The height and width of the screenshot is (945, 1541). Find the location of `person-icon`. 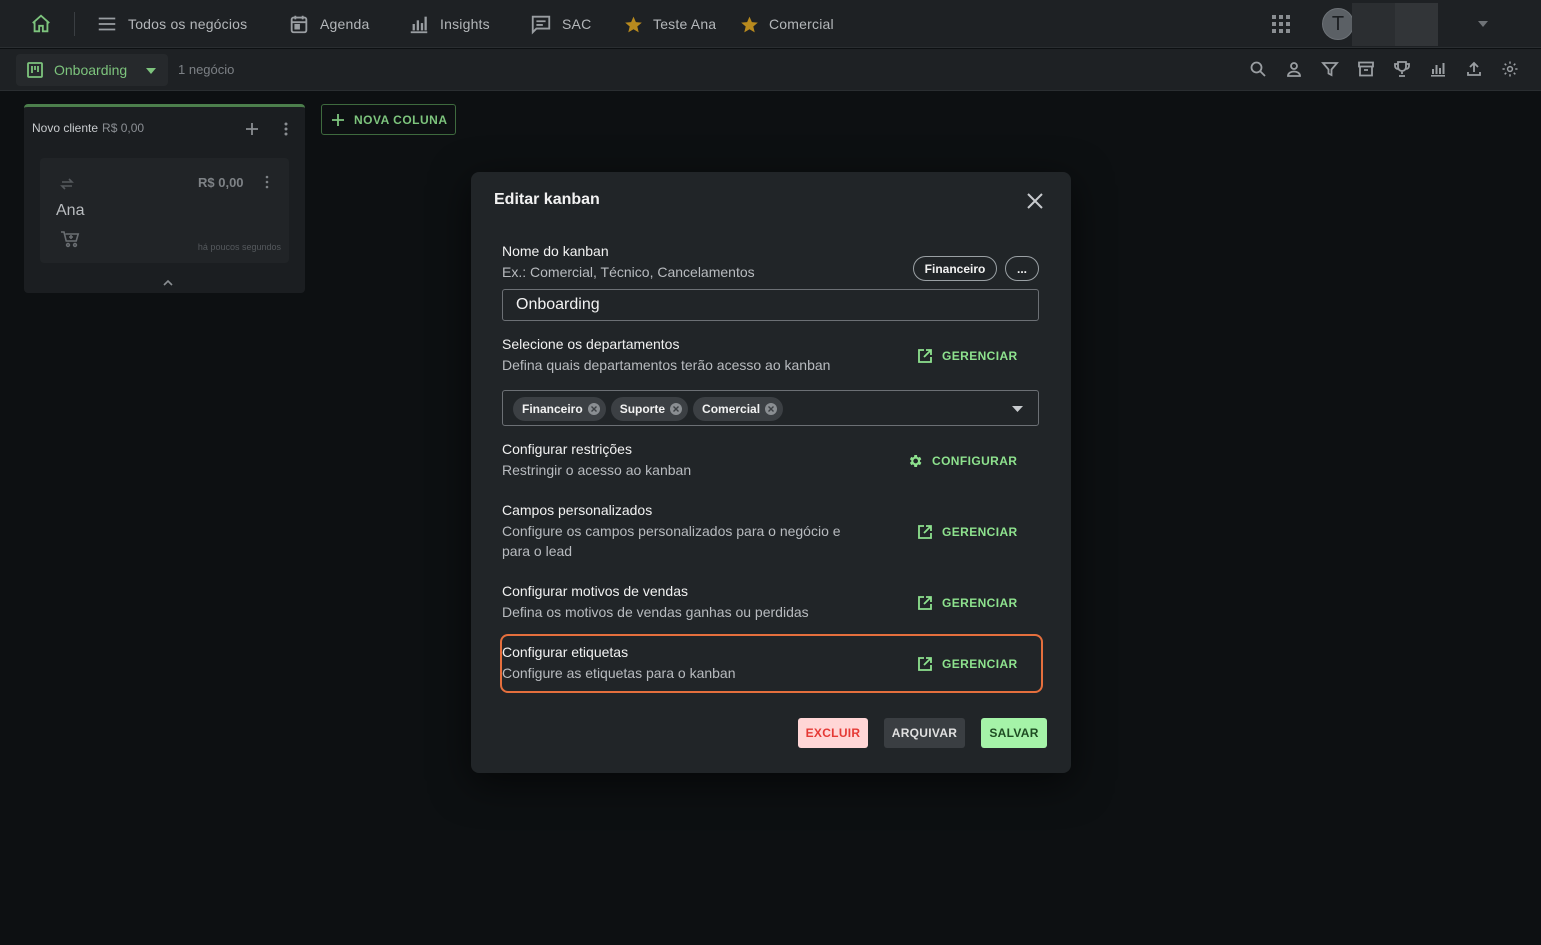

person-icon is located at coordinates (1294, 69).